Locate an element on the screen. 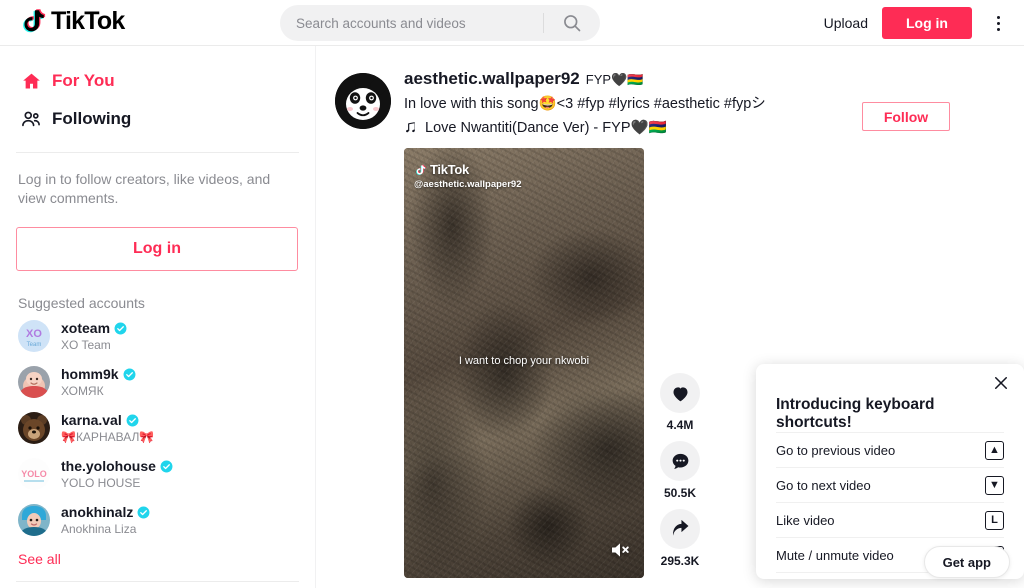  top-header: TikTok Upload Log in is located at coordinates (512, 23).